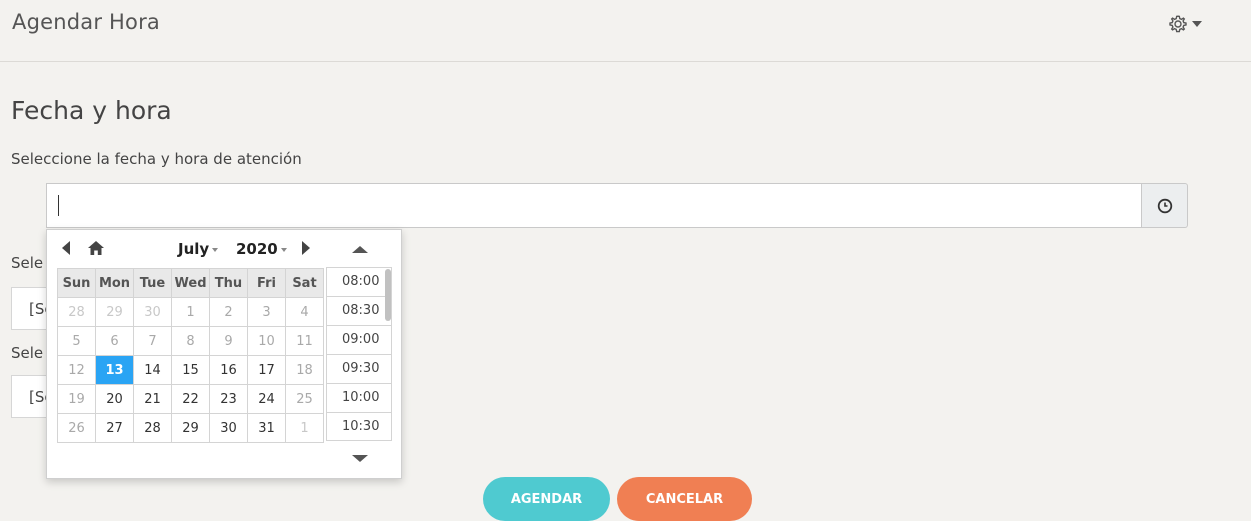 The image size is (1251, 521). I want to click on calendar-day: 17, so click(266, 370).